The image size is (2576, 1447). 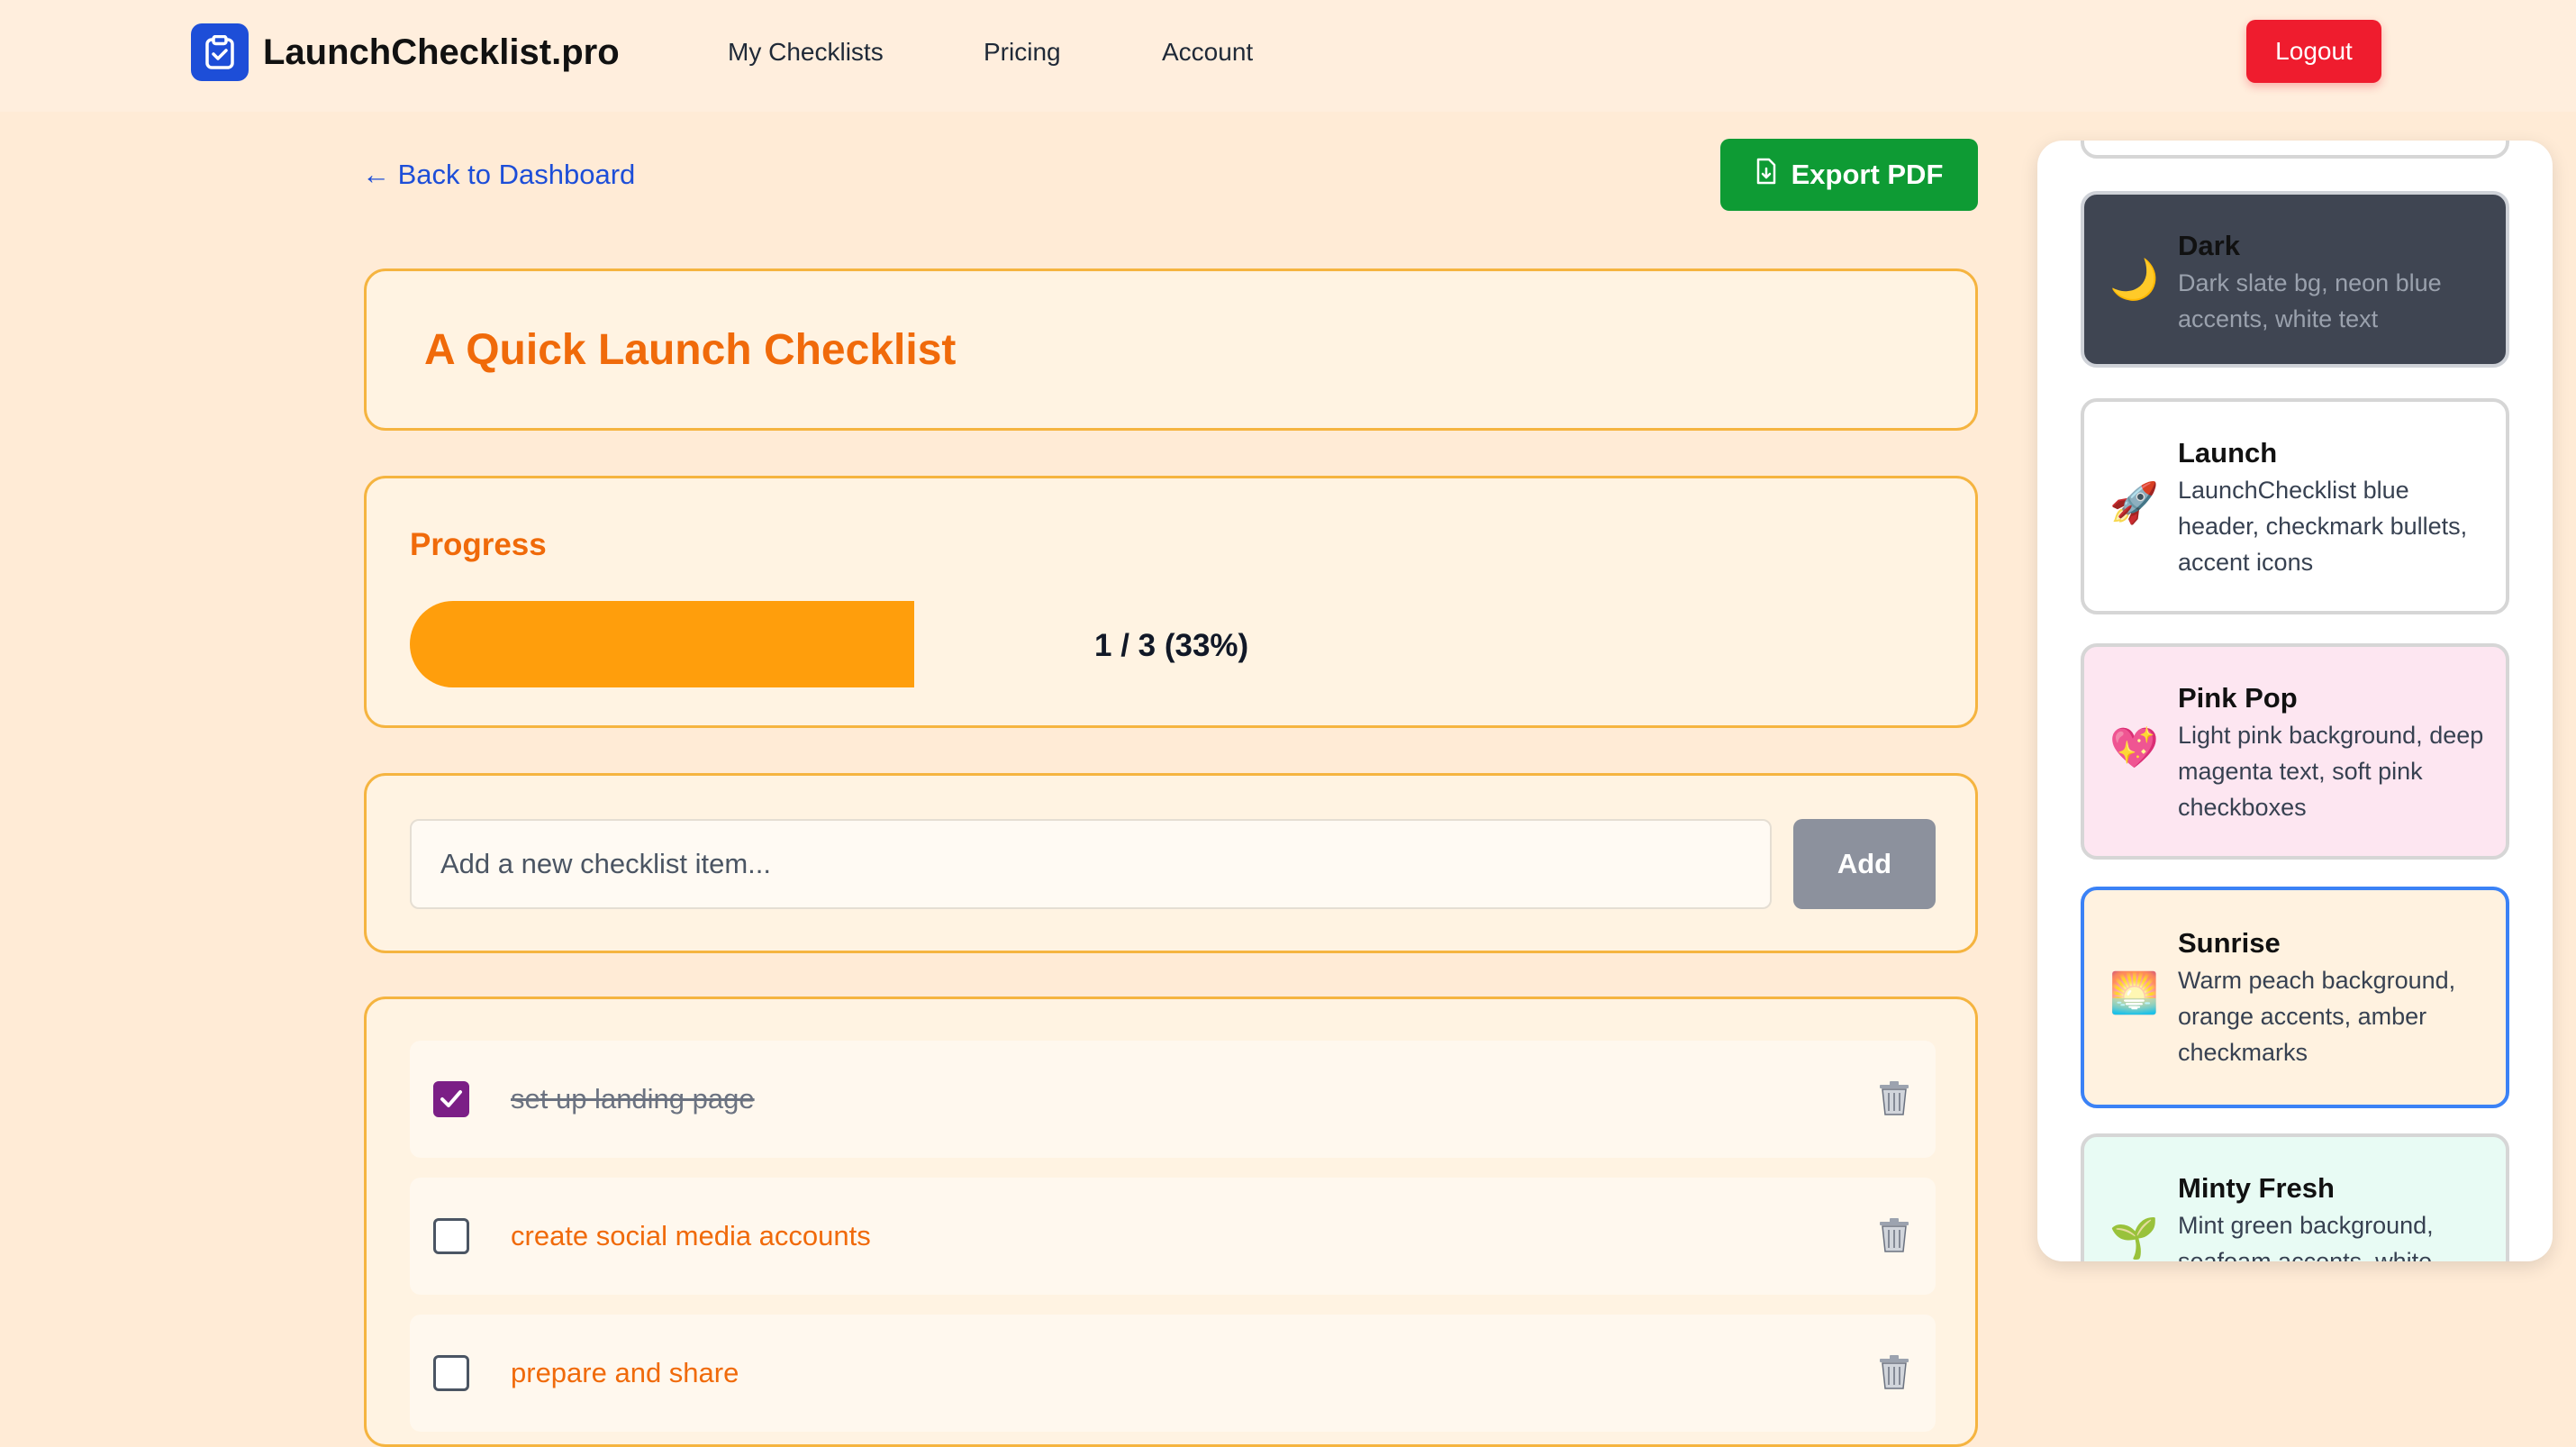 I want to click on checklist-item: prepare and share, so click(x=1173, y=1373).